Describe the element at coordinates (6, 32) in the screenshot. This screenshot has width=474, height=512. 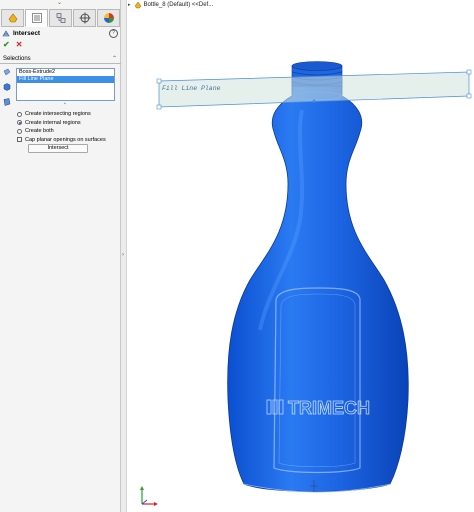
I see `intersect-feature-icon` at that location.